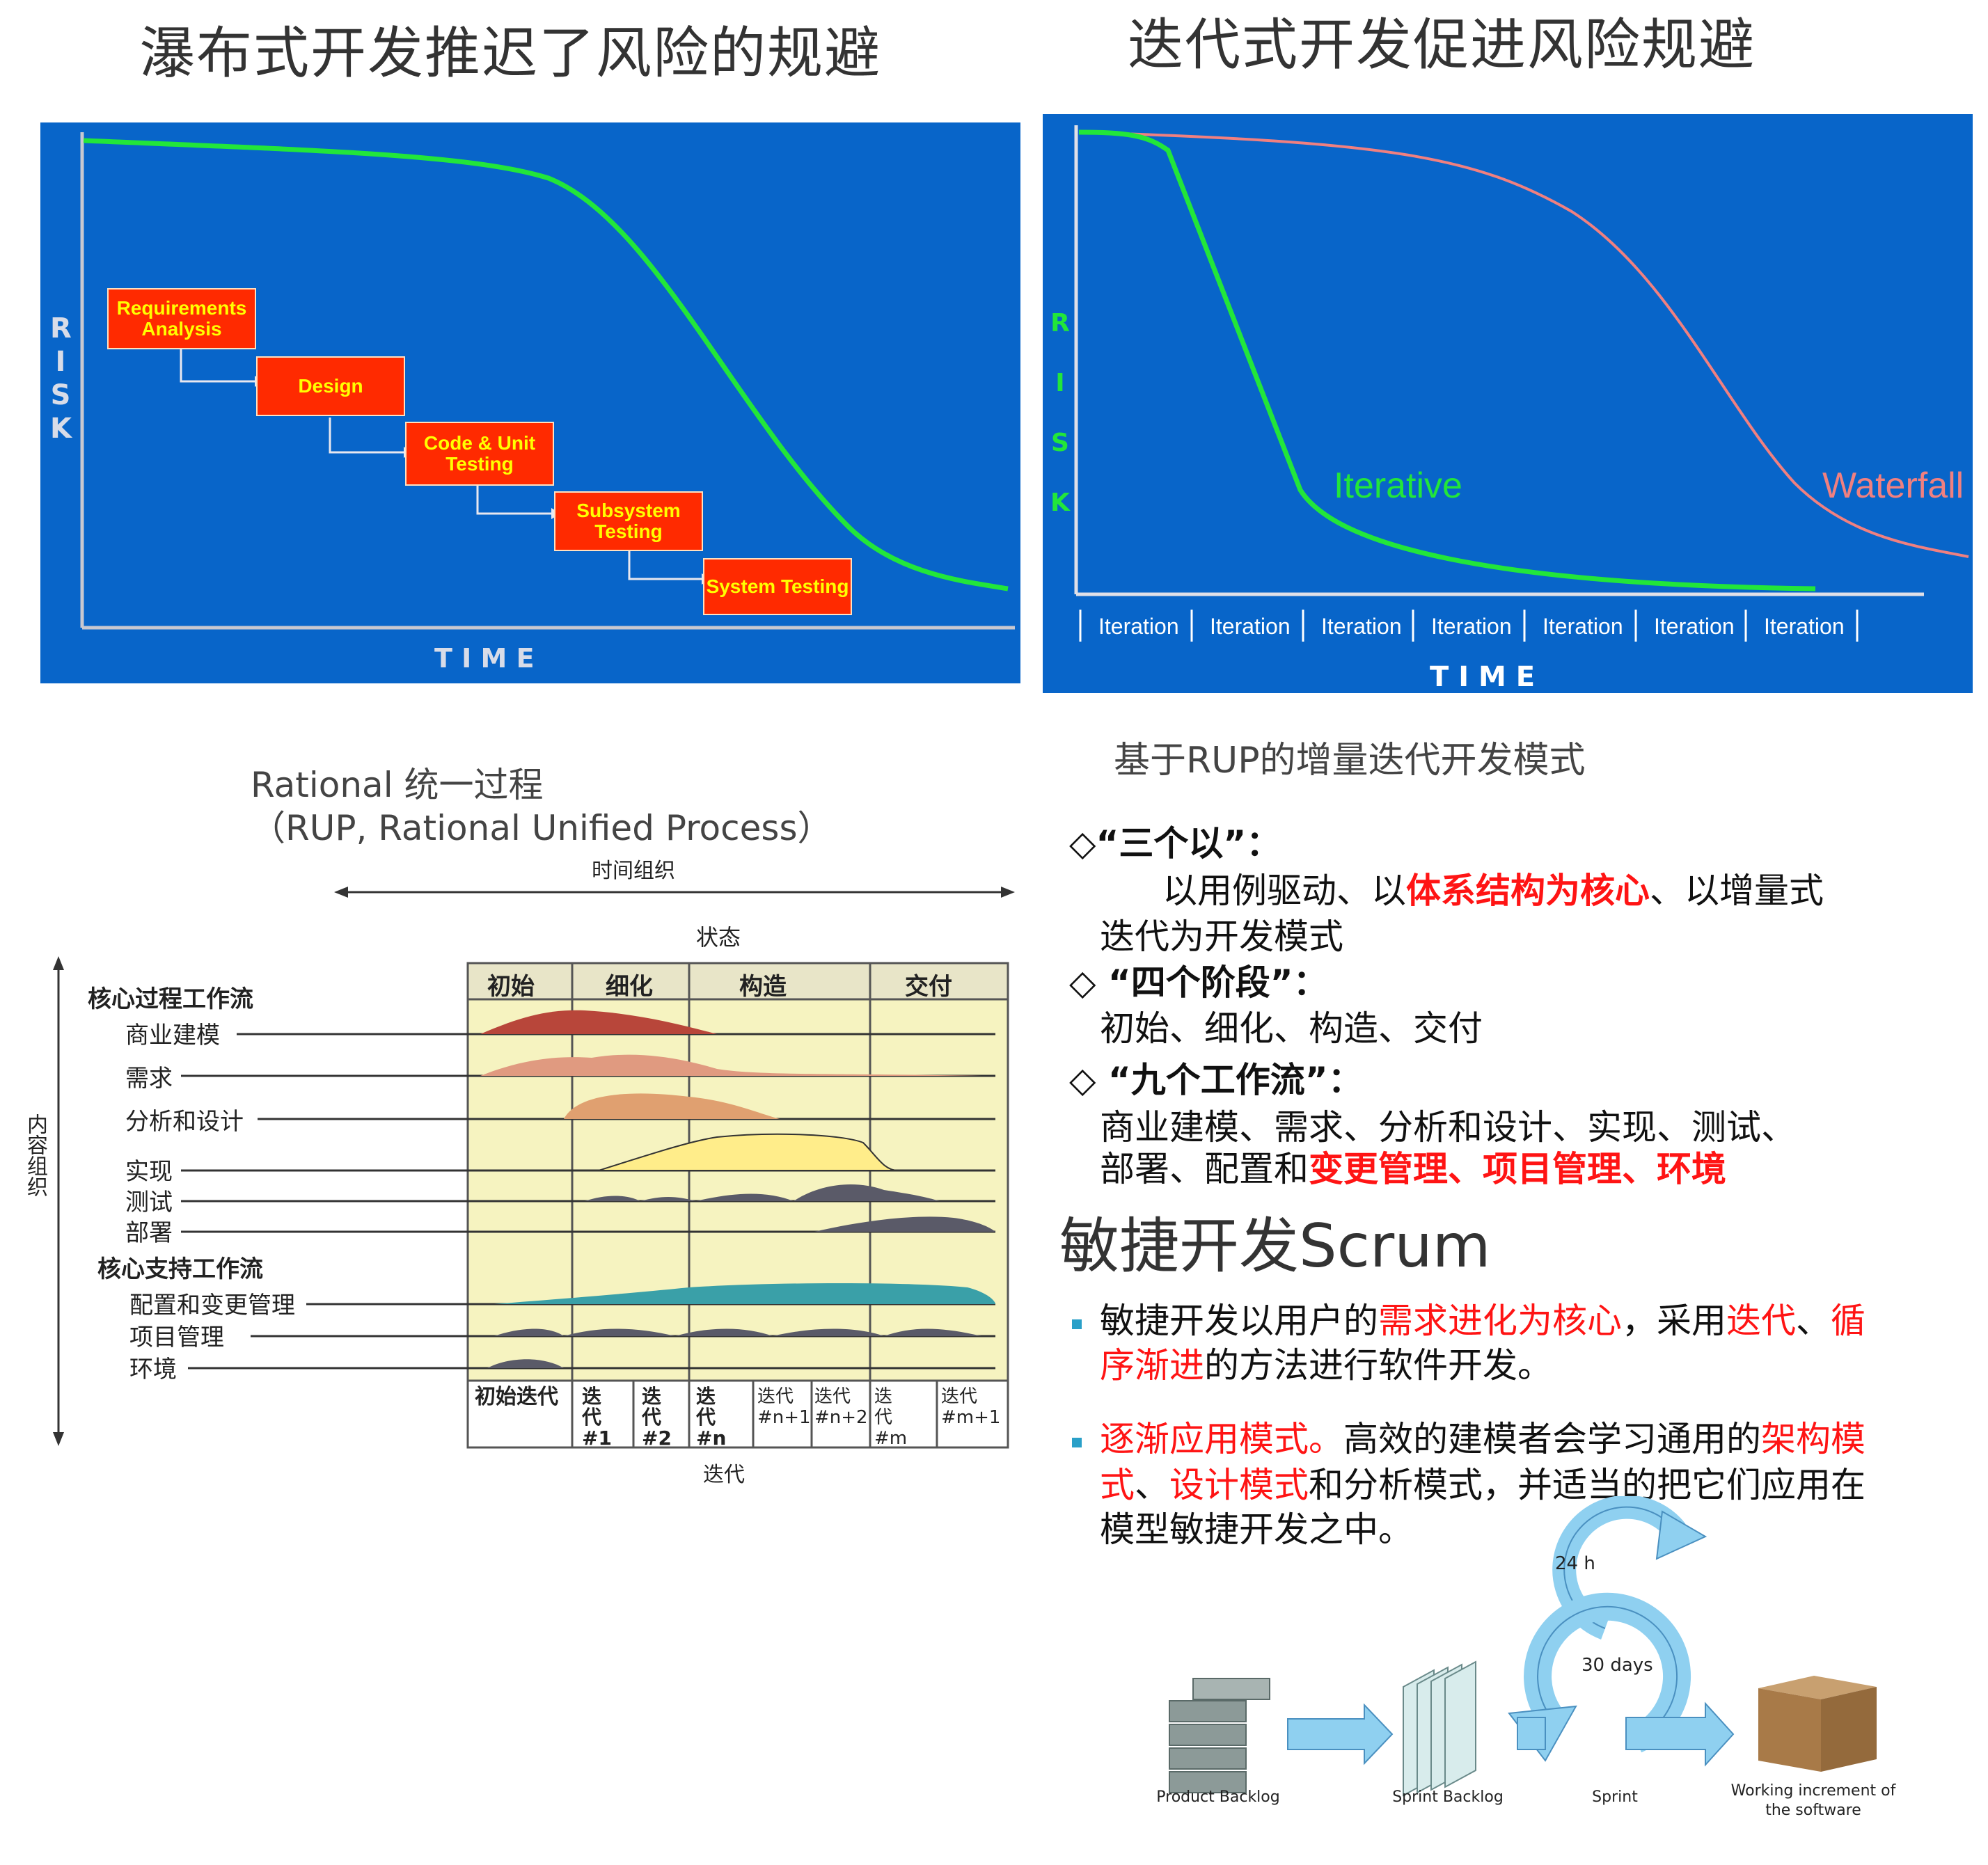  Describe the element at coordinates (718, 937) in the screenshot. I see `phase-header: 状态` at that location.